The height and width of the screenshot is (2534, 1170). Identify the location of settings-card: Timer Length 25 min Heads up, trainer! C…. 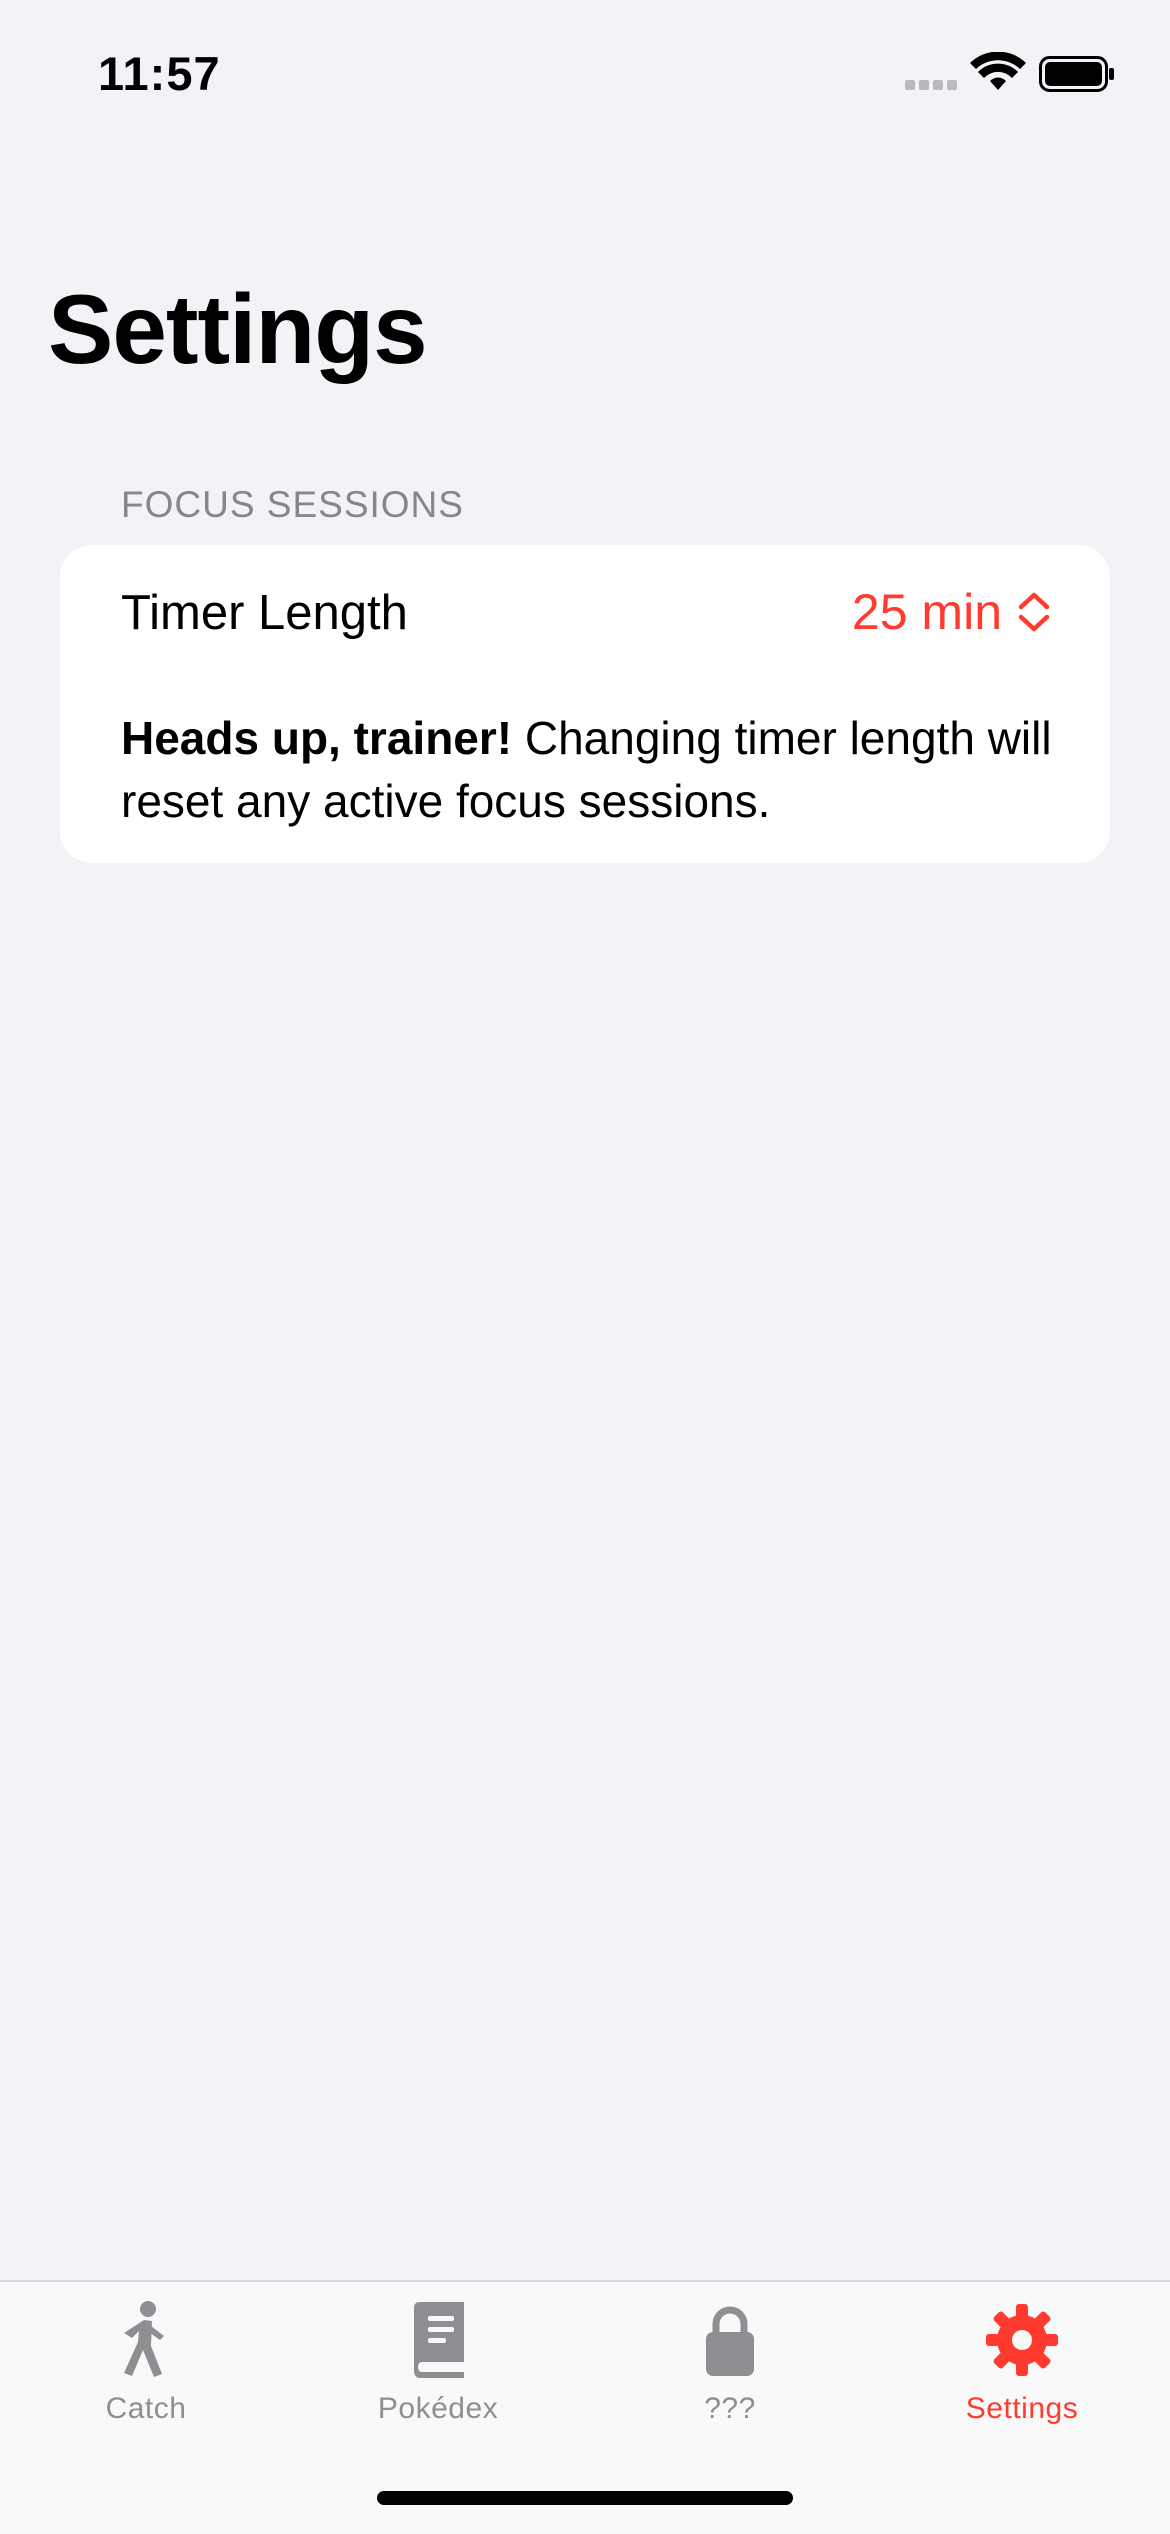
(585, 704).